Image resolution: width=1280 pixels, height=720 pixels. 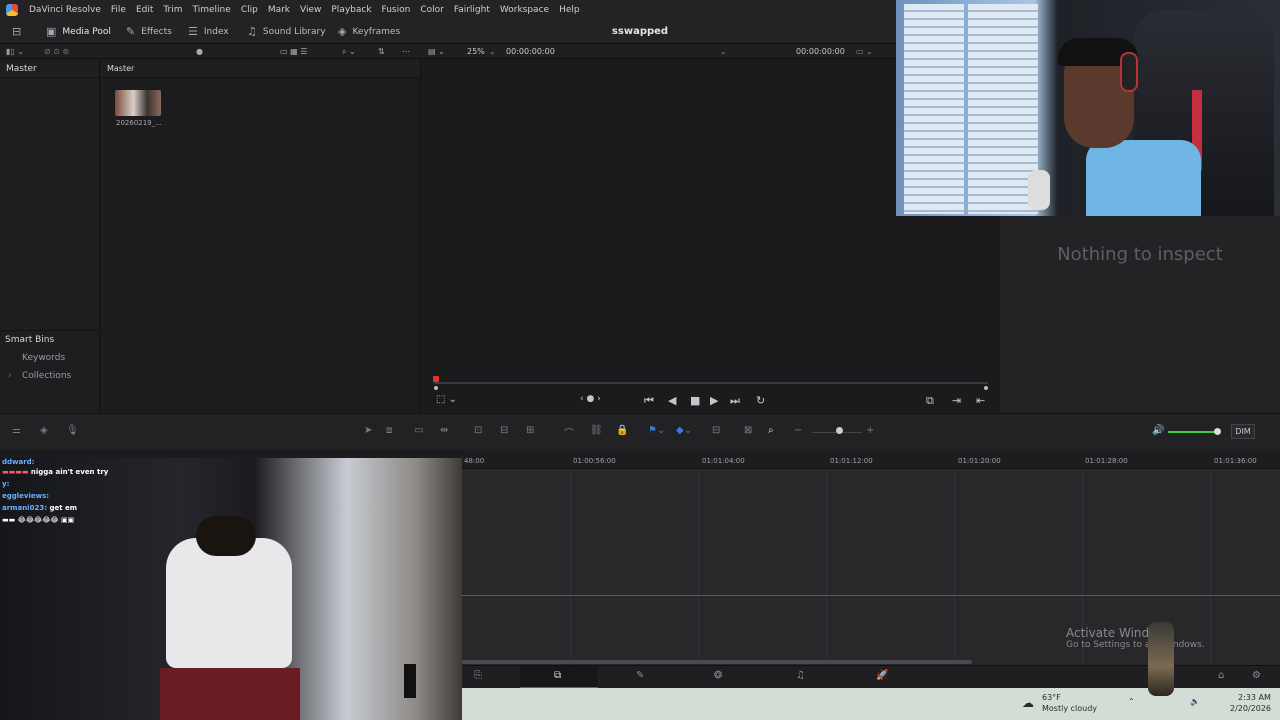 I want to click on dim-button: DIM, so click(x=1243, y=431).